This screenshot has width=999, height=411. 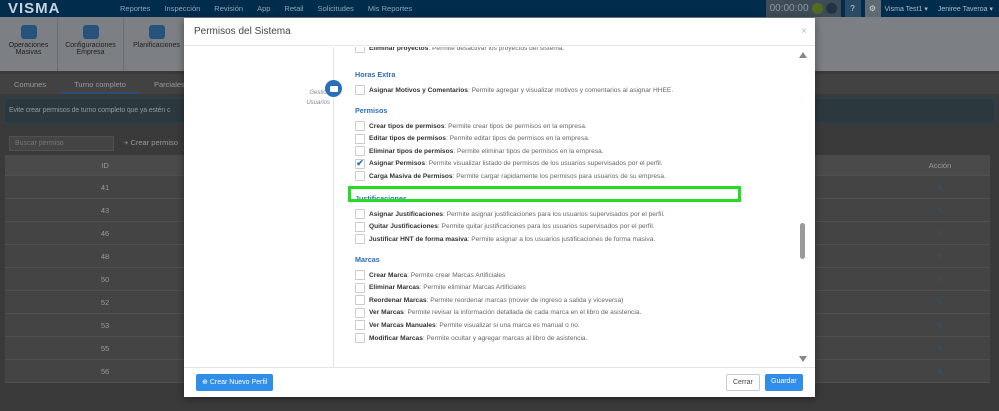 What do you see at coordinates (105, 165) in the screenshot?
I see `header-id: ID` at bounding box center [105, 165].